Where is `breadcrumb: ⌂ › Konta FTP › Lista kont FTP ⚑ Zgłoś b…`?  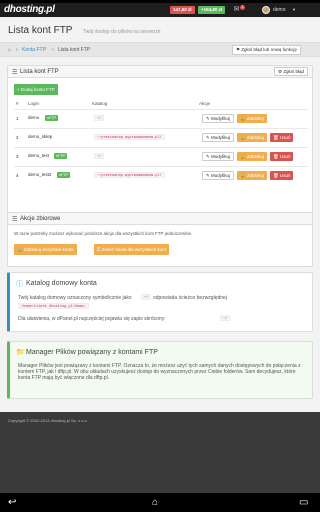 breadcrumb: ⌂ › Konta FTP › Lista kont FTP ⚑ Zgłoś b… is located at coordinates (160, 49).